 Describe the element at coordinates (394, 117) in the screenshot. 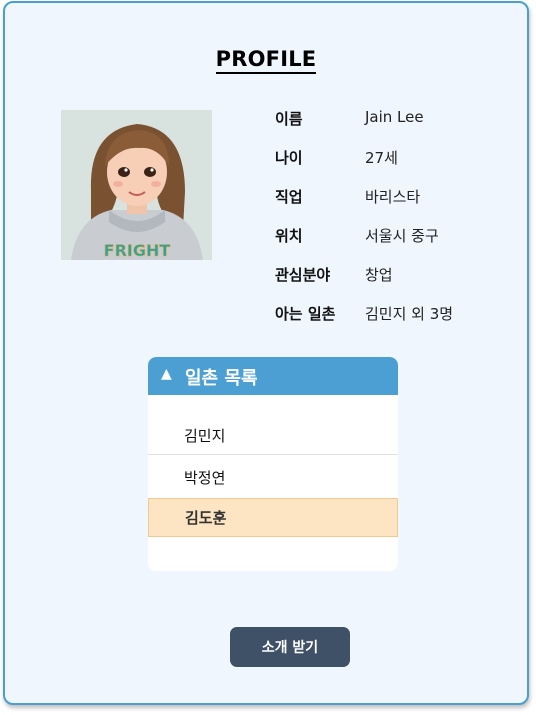

I see `info-value: Jain Lee` at that location.